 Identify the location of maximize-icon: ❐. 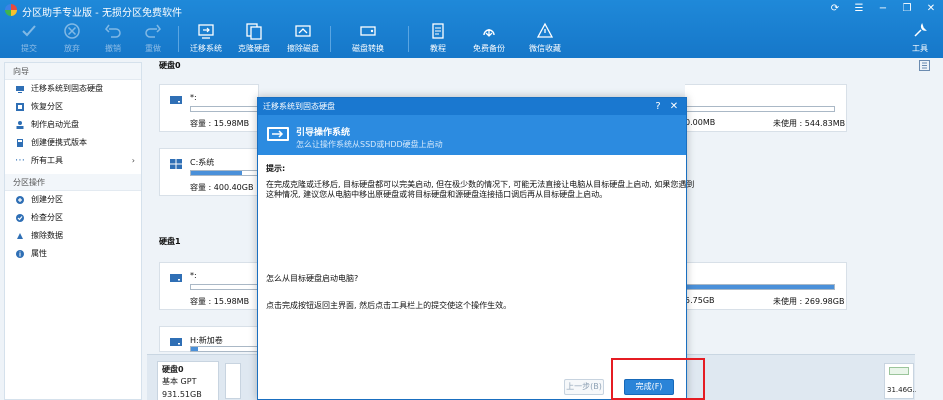
(907, 9).